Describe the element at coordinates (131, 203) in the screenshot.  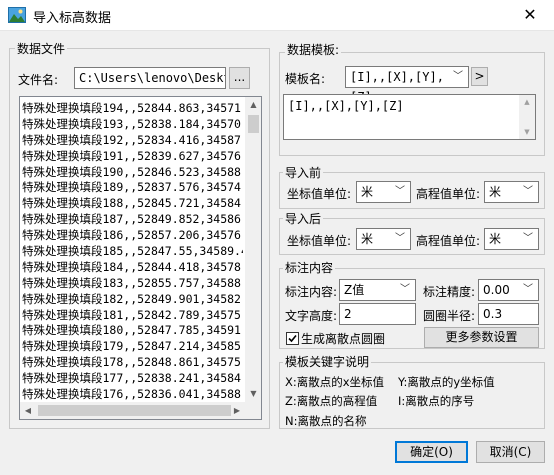
I see `list-item: 特殊处理换填段188,,52845.721,34584.84` at that location.